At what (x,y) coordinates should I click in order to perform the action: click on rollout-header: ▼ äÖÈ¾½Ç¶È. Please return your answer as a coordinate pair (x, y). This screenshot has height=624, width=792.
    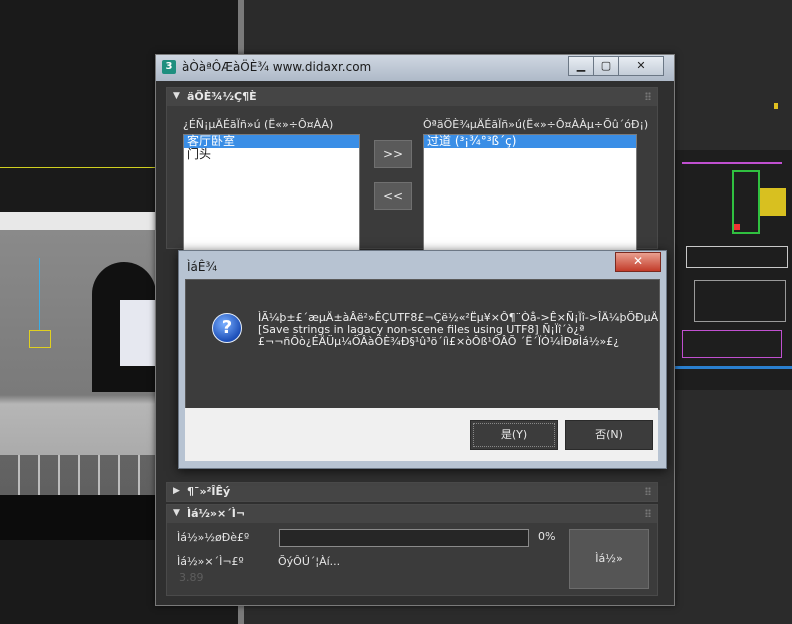
    Looking at the image, I should click on (412, 97).